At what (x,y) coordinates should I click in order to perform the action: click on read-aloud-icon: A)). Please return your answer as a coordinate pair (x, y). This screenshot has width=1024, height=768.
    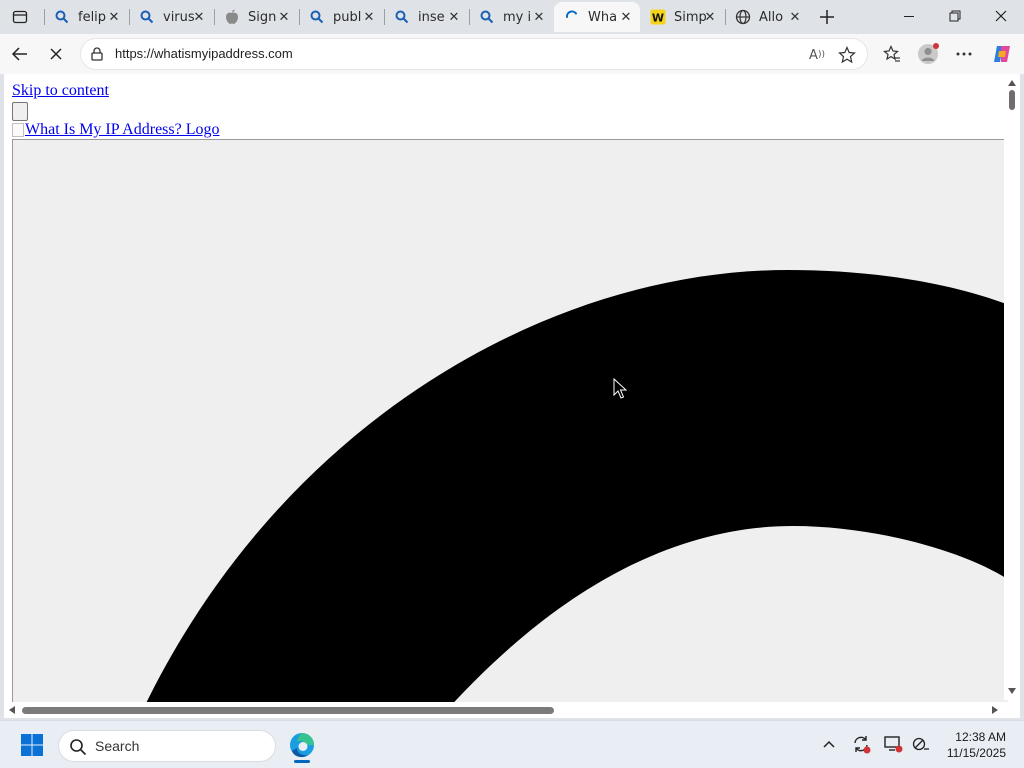
    Looking at the image, I should click on (817, 55).